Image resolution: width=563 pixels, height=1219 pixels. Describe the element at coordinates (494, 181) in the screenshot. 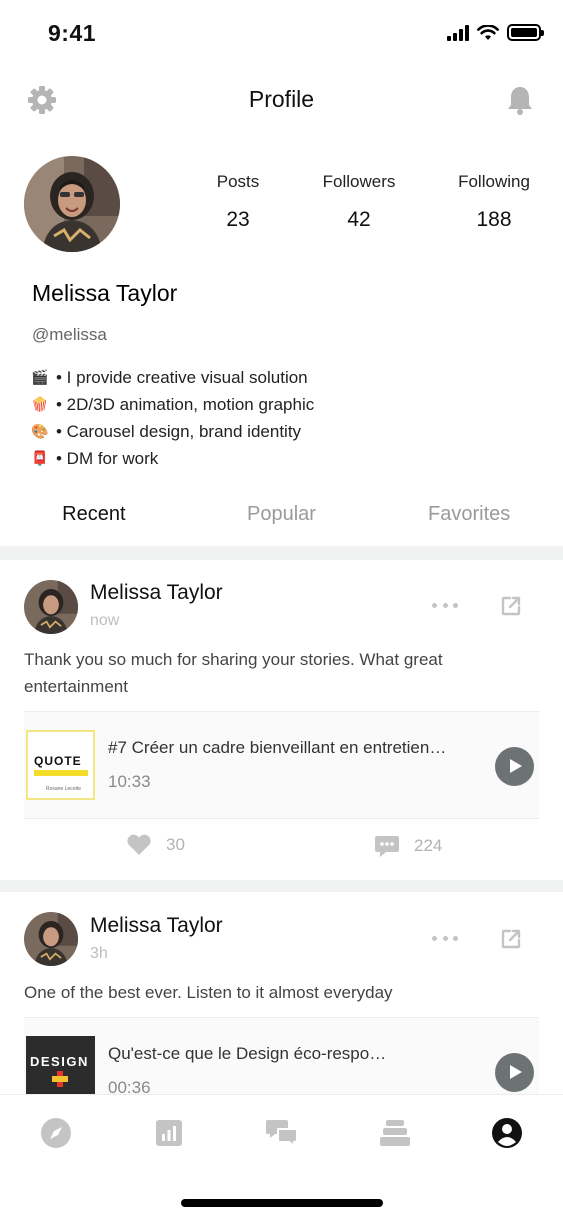

I see `stat-label: Following` at that location.